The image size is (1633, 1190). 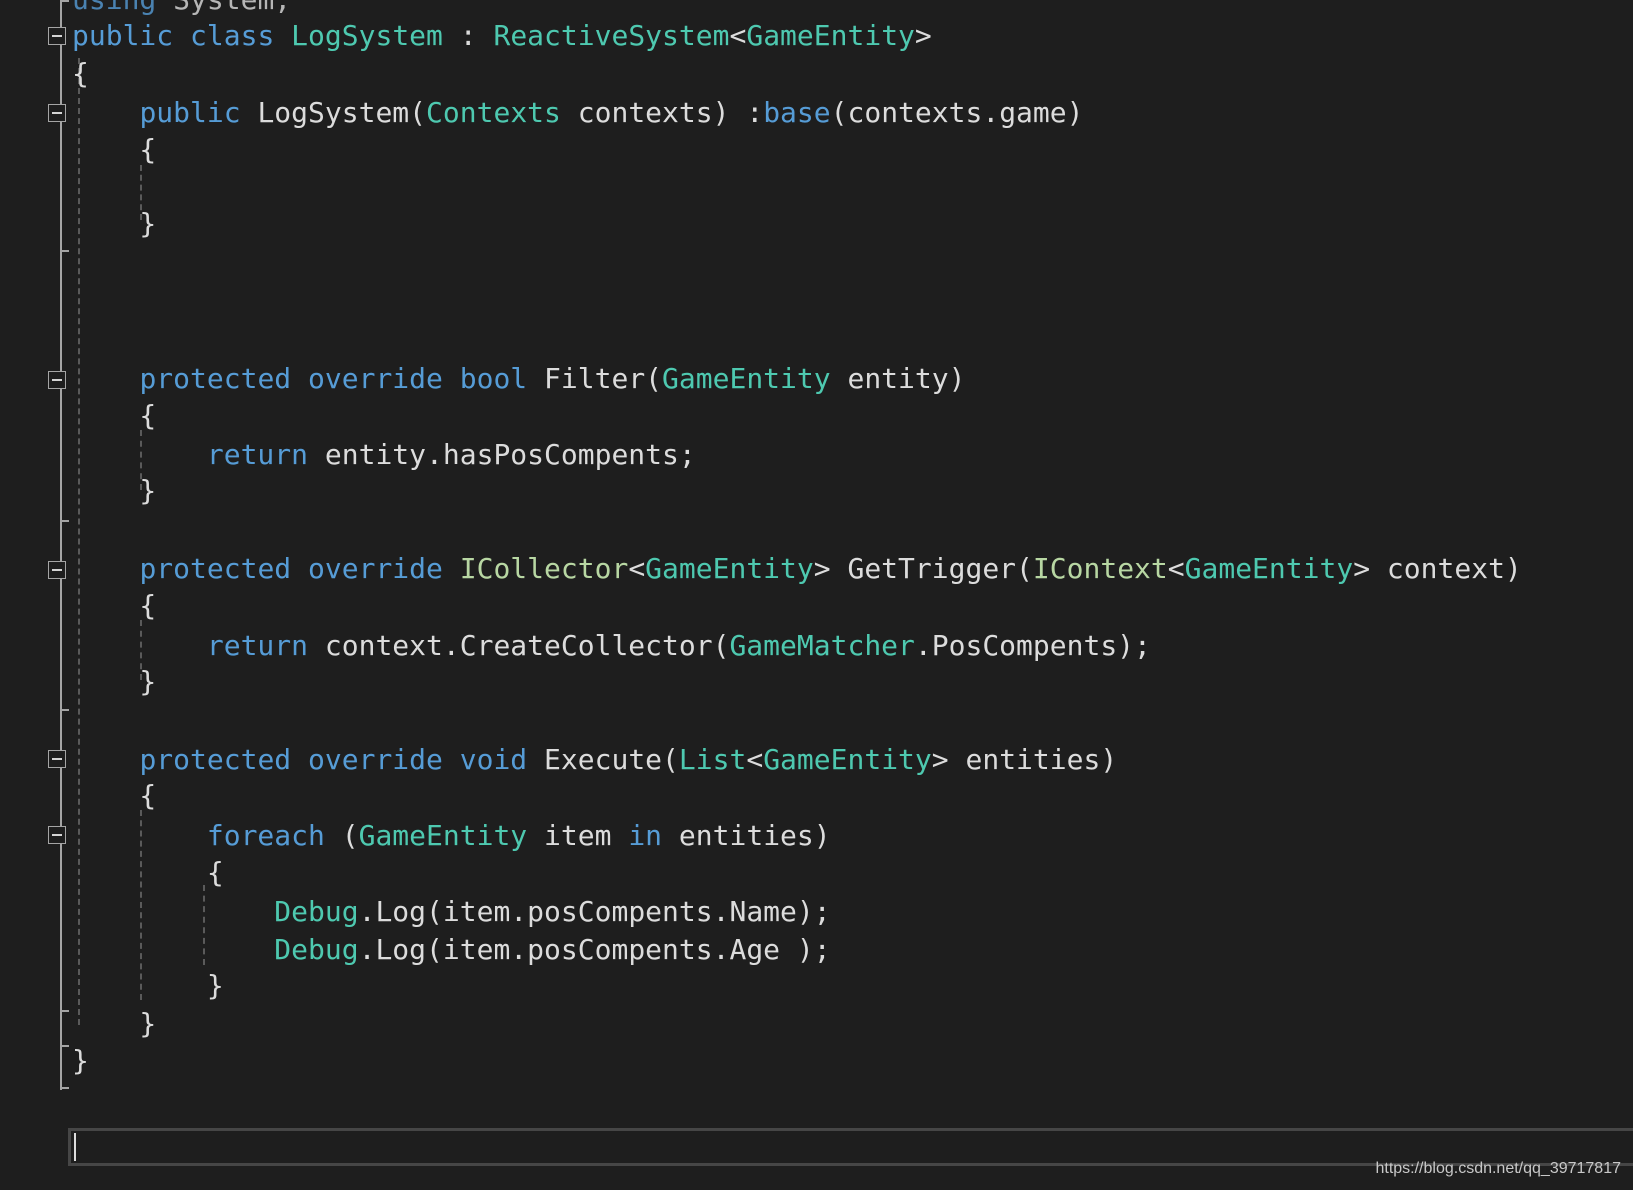 I want to click on code-token: :, so click(x=468, y=35).